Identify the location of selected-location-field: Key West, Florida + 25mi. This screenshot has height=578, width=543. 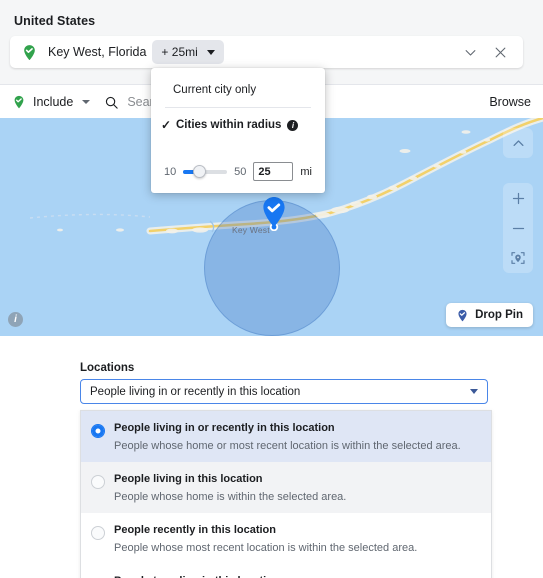
(266, 52).